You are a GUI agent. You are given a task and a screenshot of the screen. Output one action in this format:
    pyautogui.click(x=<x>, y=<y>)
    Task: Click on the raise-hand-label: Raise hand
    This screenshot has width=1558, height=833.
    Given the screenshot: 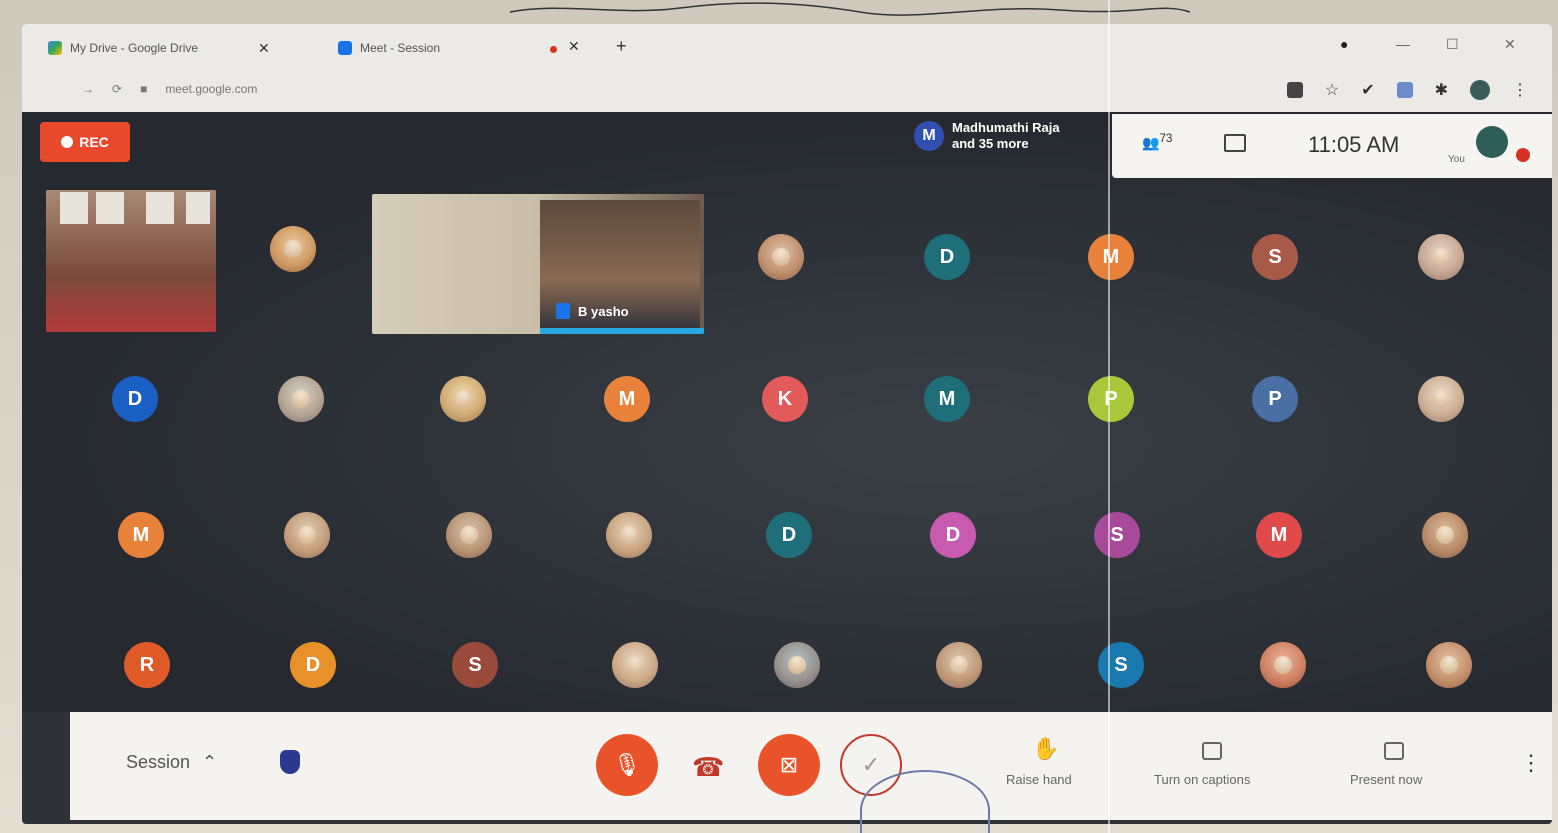 What is the action you would take?
    pyautogui.click(x=1039, y=779)
    